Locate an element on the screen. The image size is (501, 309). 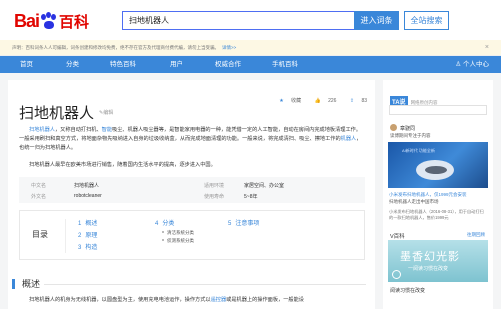
nav-home: 首页 is located at coordinates (26, 64).